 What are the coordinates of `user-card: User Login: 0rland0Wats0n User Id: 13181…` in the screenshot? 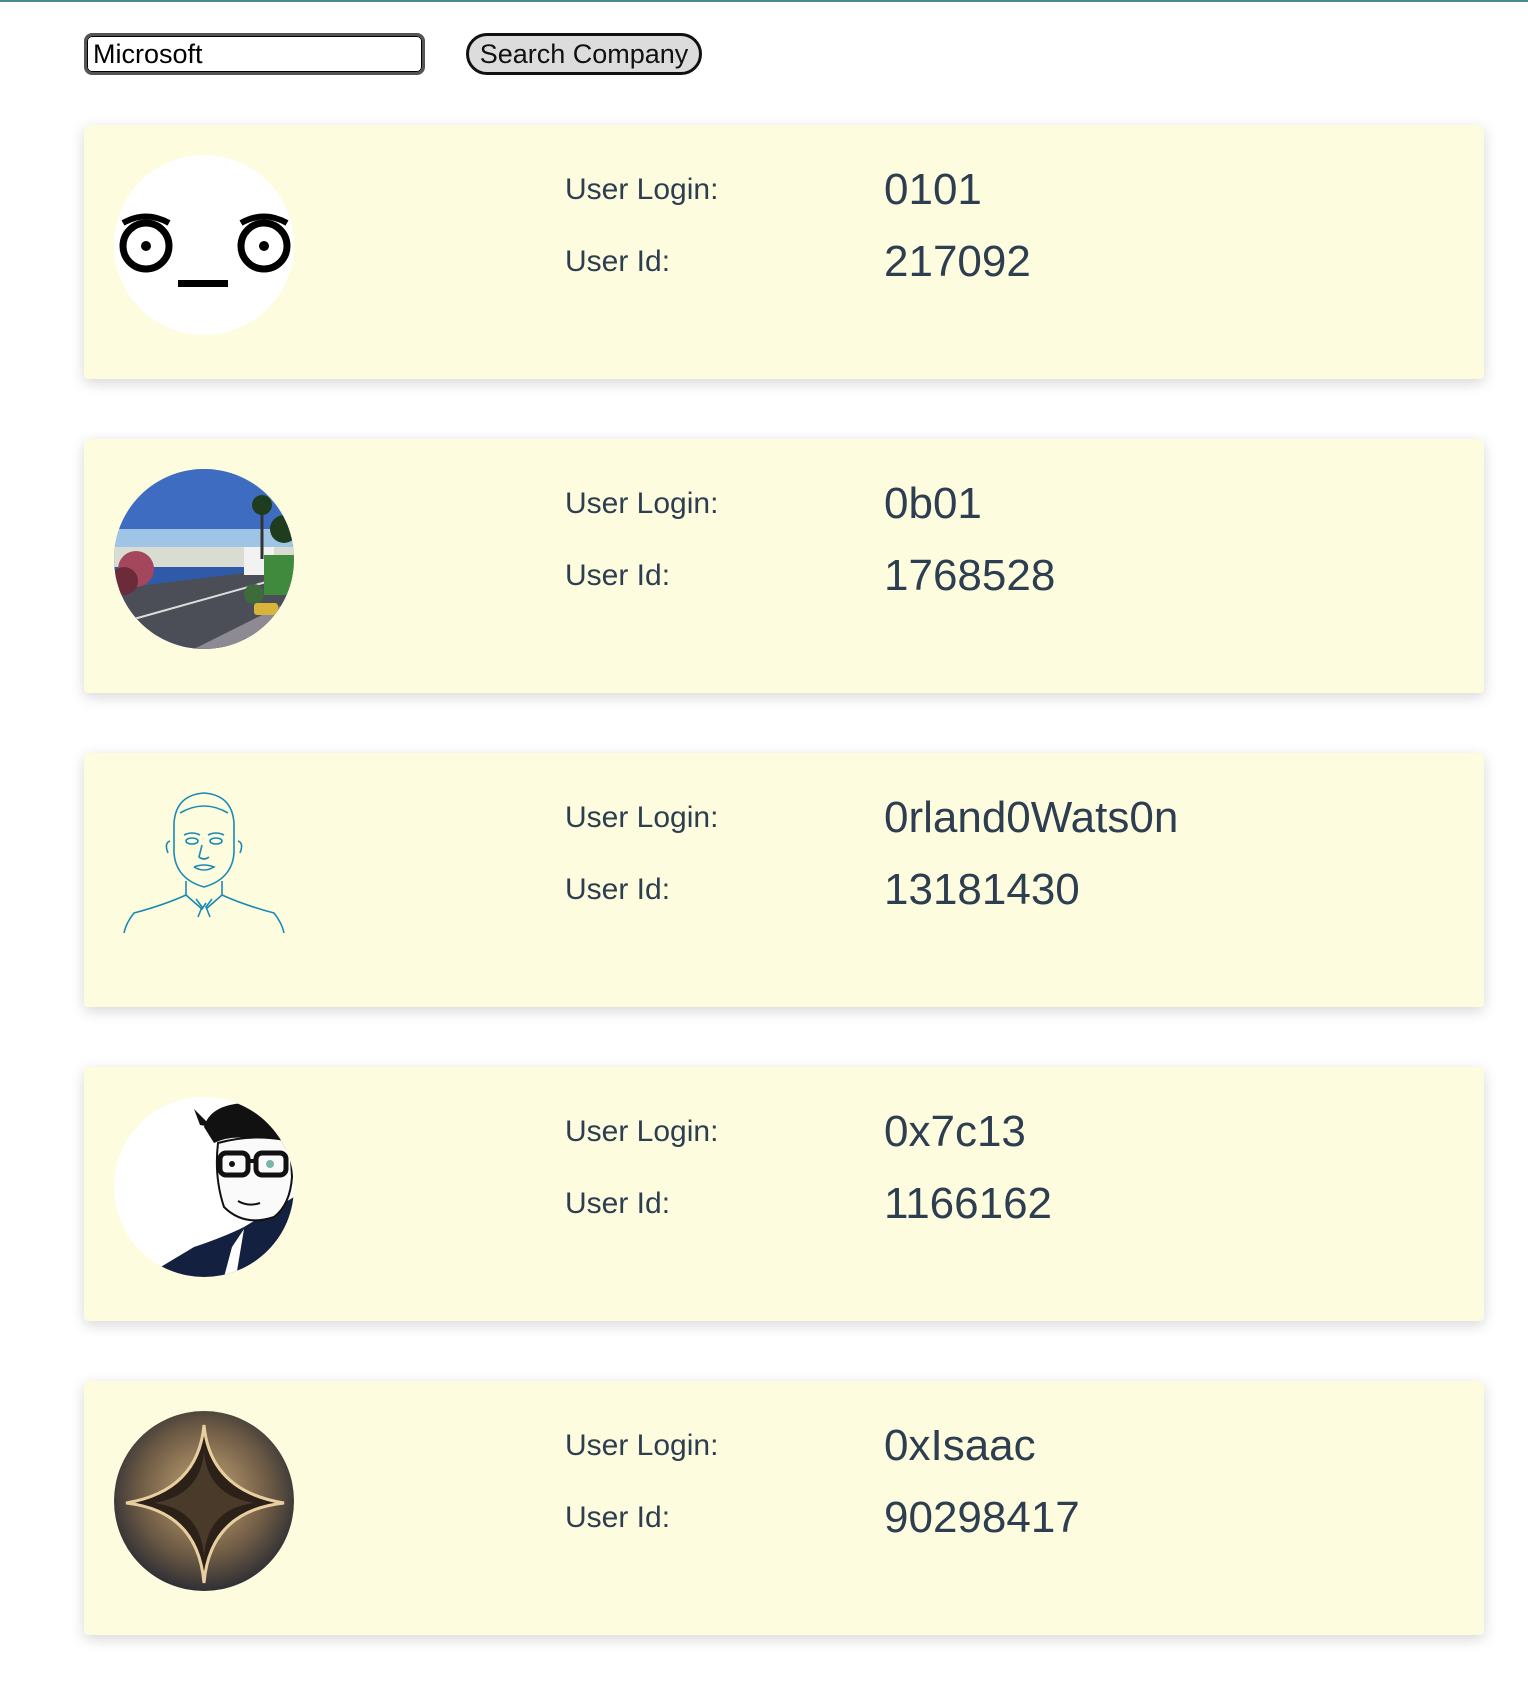 It's located at (784, 880).